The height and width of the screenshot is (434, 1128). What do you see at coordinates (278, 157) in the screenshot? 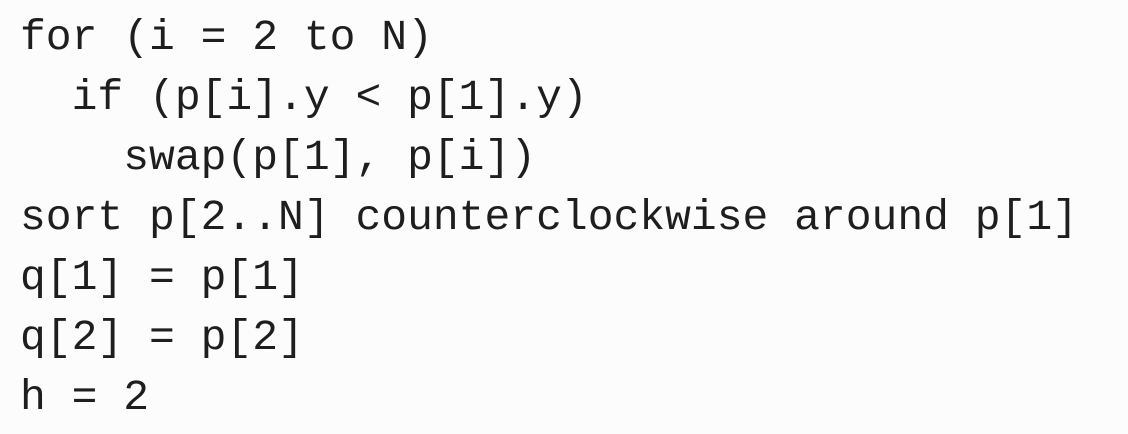
I see `code-line-swap: swap(p[1], p[i])` at bounding box center [278, 157].